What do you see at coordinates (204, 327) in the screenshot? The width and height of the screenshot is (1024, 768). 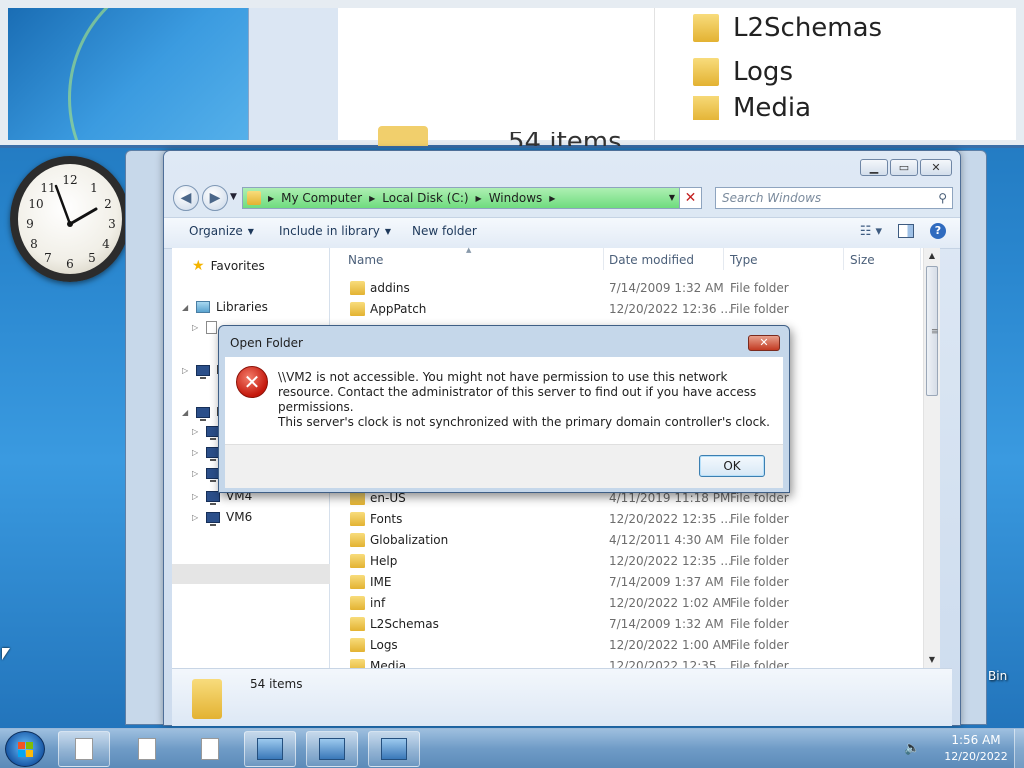 I see `nav-library-item: ▷` at bounding box center [204, 327].